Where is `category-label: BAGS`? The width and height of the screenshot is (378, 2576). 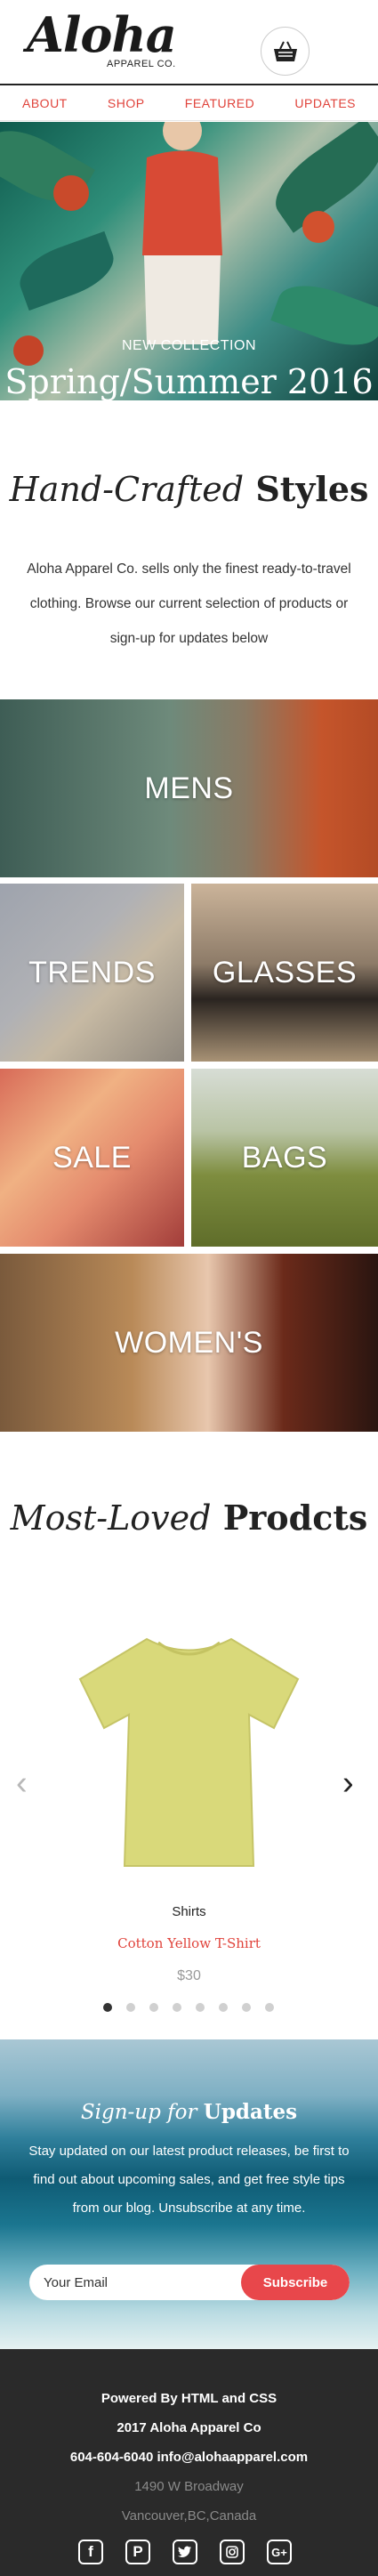
category-label: BAGS is located at coordinates (284, 1157).